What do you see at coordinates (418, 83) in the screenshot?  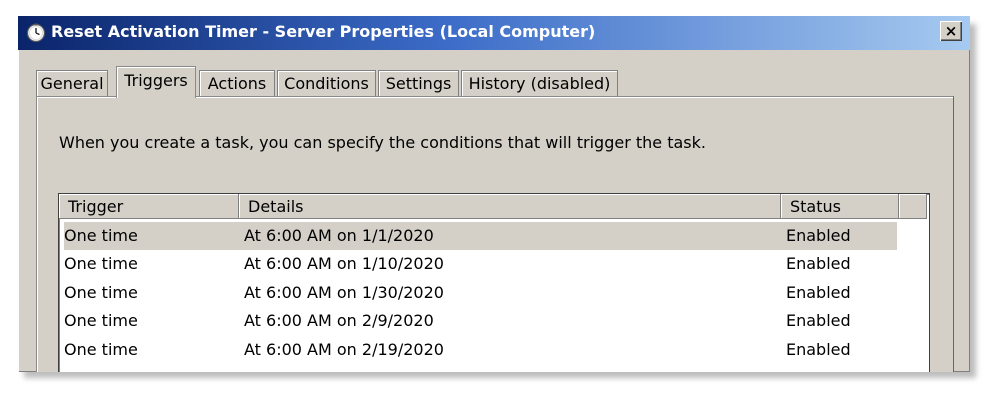 I see `tab-settings: Settings` at bounding box center [418, 83].